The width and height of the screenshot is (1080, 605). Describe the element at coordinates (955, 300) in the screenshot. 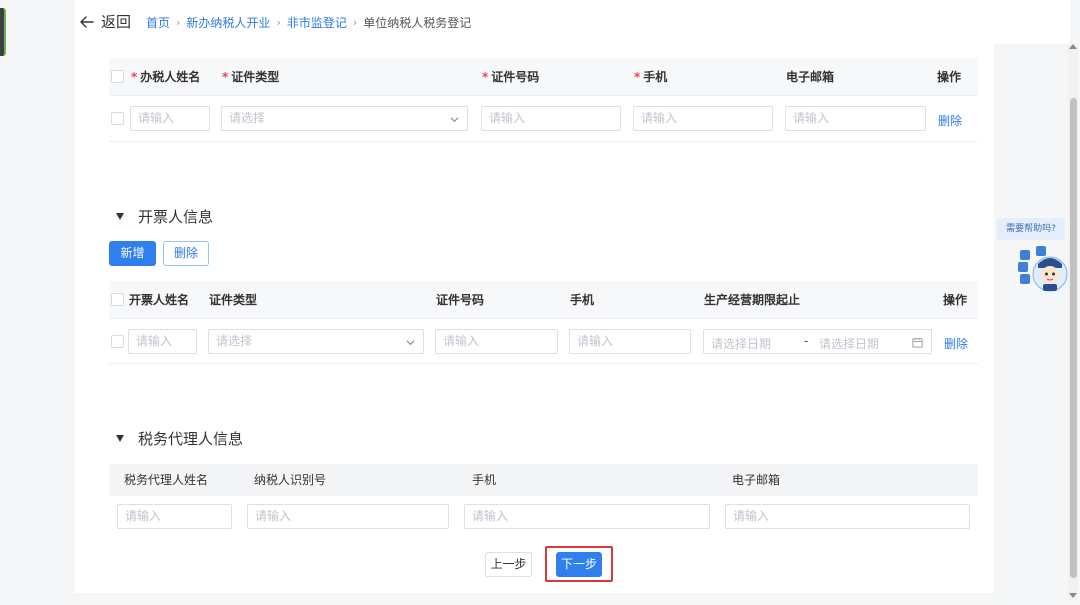

I see `kaipiao-col-action: 操作` at that location.